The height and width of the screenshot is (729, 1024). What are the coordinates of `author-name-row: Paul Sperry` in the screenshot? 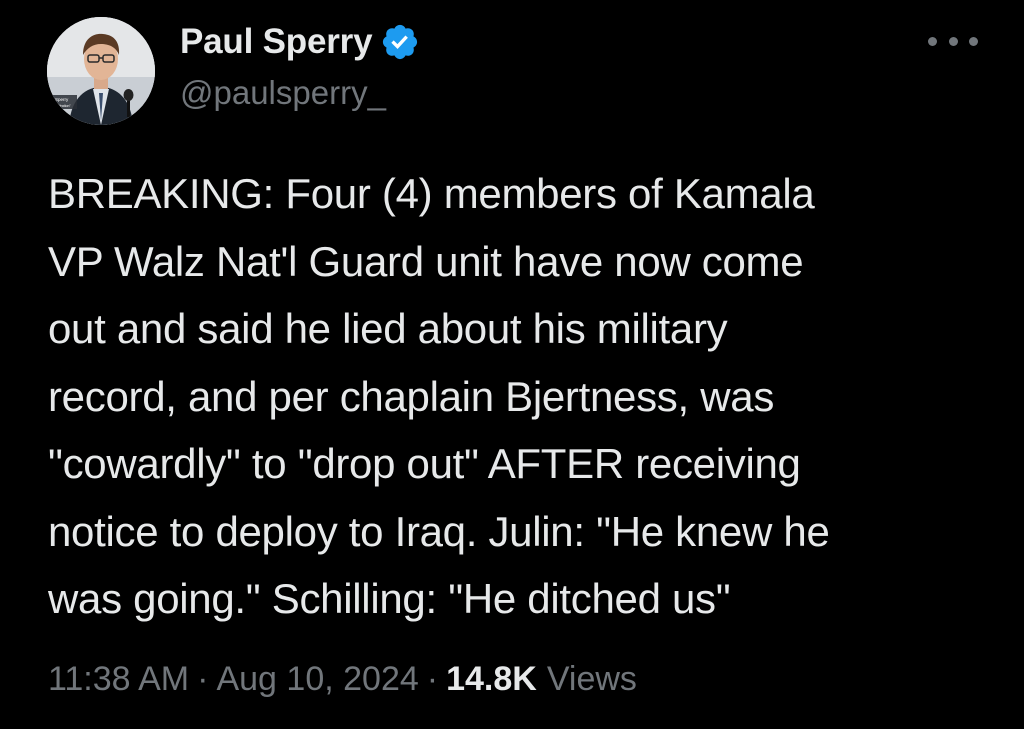 It's located at (300, 42).